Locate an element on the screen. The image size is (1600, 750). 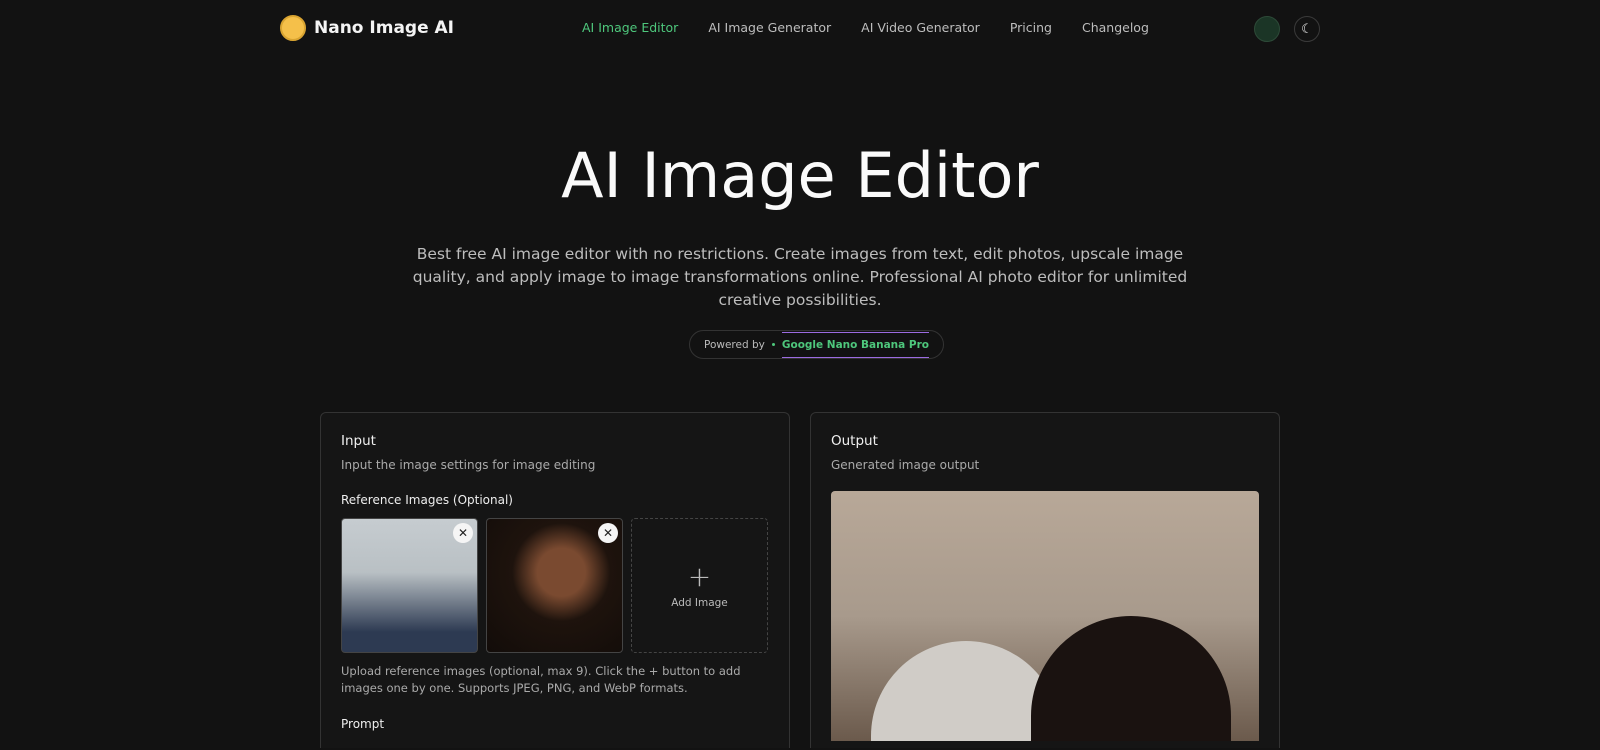
remove-image-1-button: ✕ is located at coordinates (463, 533).